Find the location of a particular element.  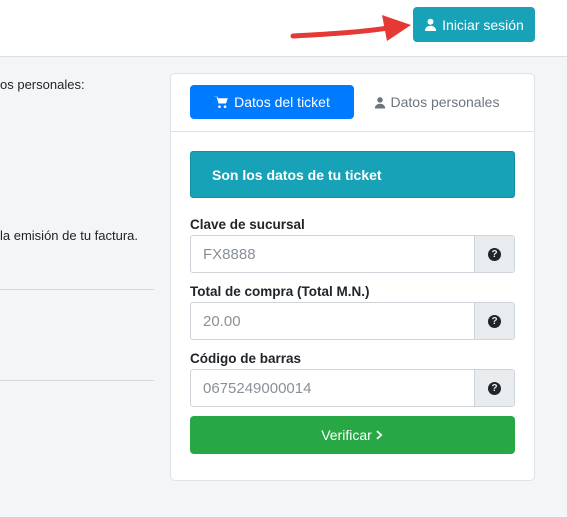

left-panel-text-1: os personales: is located at coordinates (42, 84).